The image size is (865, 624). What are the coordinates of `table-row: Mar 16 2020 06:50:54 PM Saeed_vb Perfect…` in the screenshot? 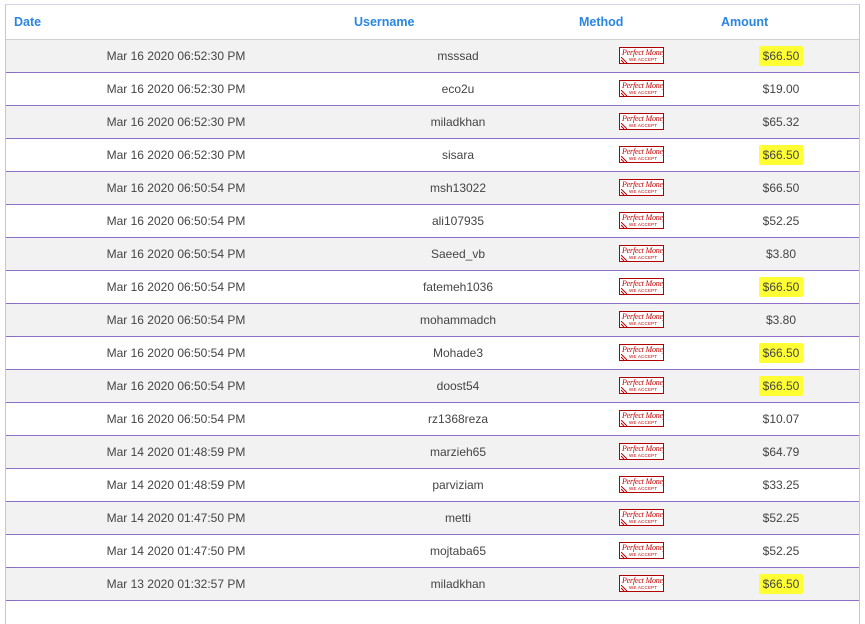 It's located at (432, 254).